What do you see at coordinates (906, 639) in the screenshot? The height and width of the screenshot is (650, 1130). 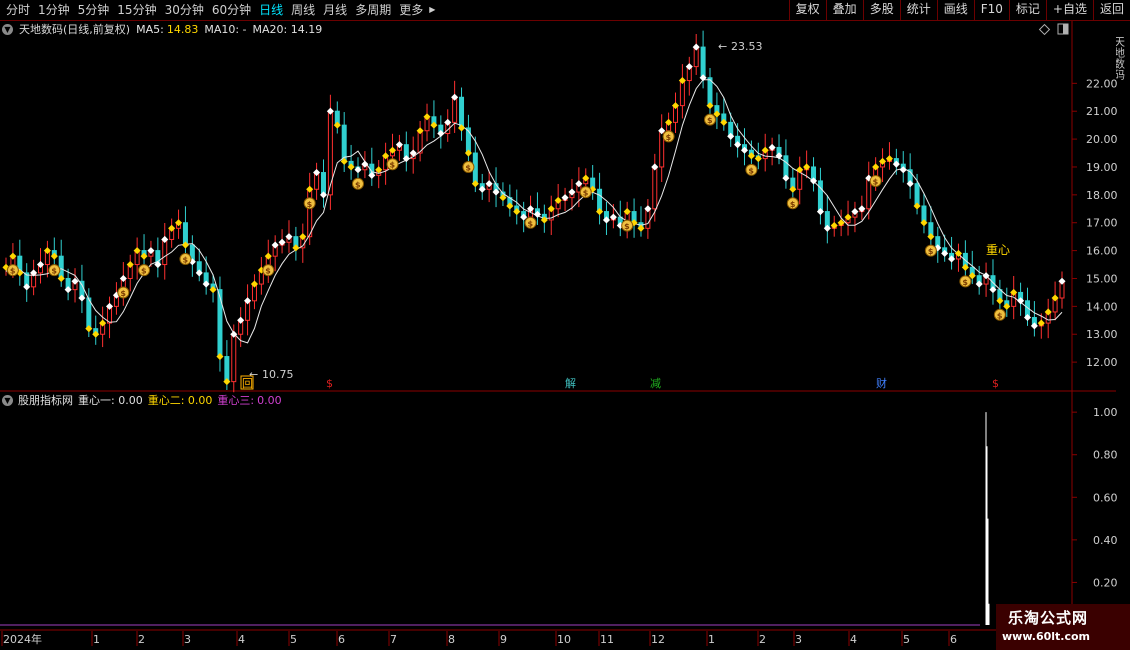 I see `time-tick-label: 5` at bounding box center [906, 639].